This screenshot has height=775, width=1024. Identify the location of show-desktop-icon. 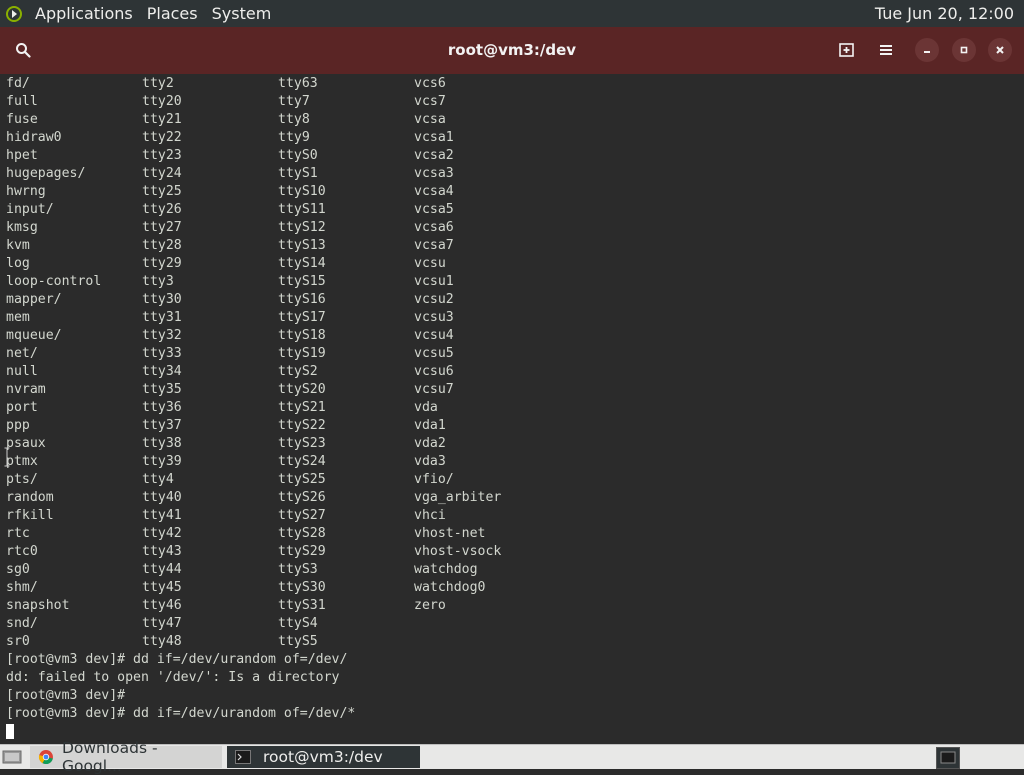
(12, 757).